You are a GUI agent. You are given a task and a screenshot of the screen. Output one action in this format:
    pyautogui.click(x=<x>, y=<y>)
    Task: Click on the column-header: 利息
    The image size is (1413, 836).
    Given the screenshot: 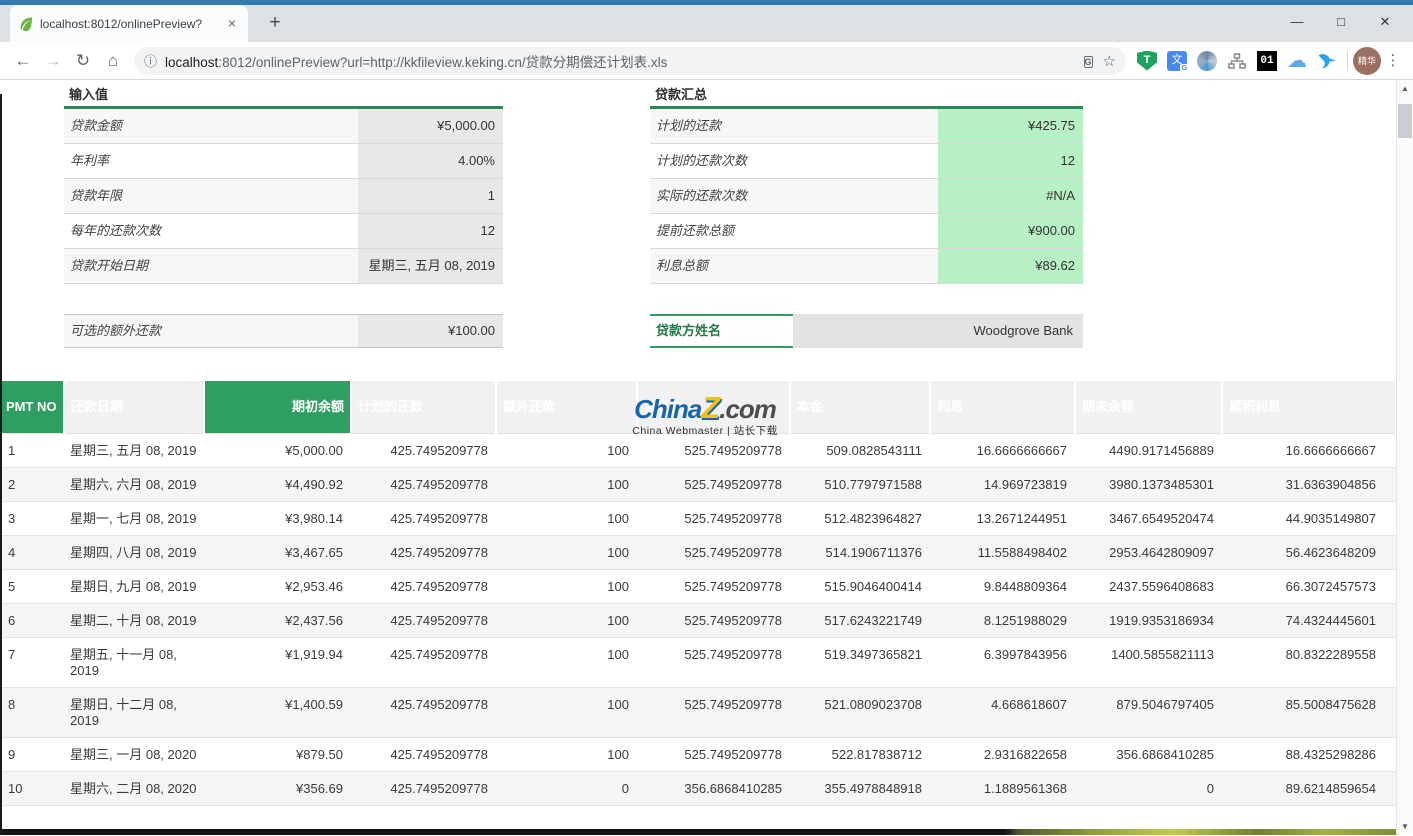 What is the action you would take?
    pyautogui.click(x=1003, y=407)
    